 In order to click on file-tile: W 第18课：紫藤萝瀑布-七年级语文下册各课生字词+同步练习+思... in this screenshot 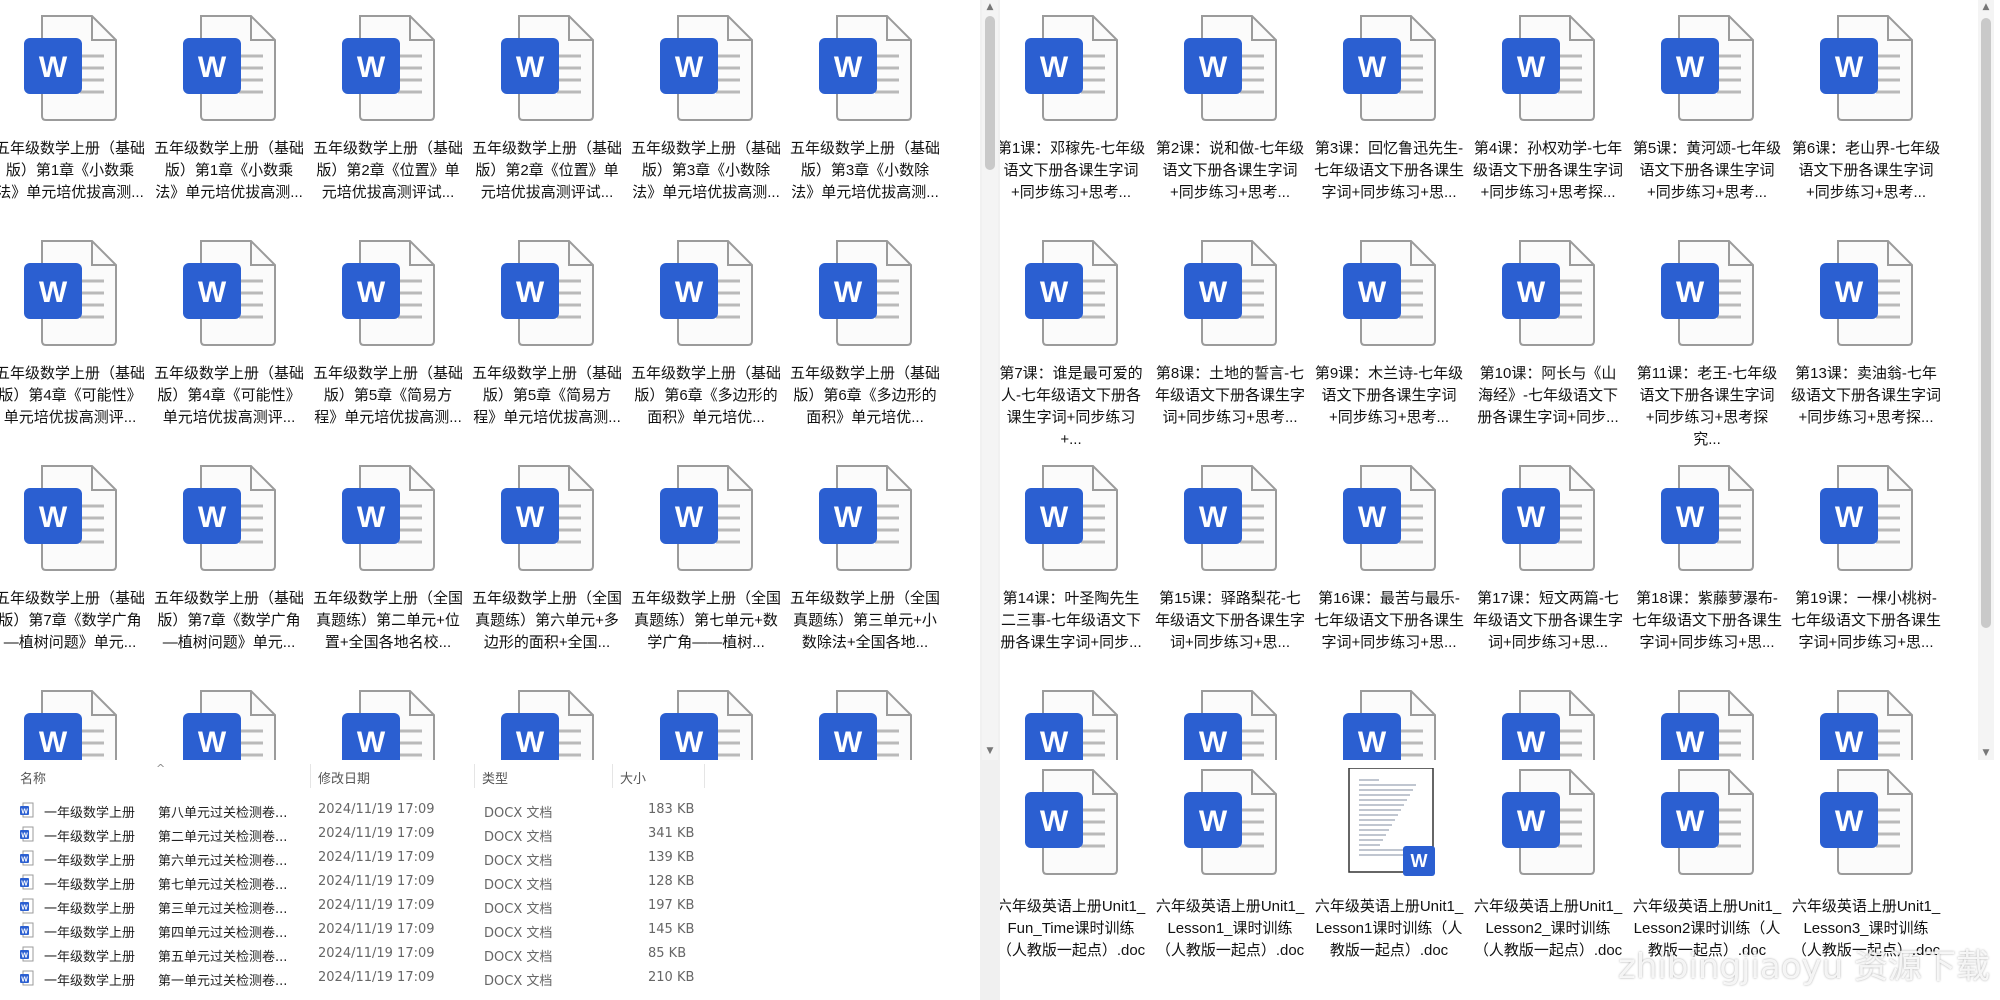, I will do `click(1707, 558)`.